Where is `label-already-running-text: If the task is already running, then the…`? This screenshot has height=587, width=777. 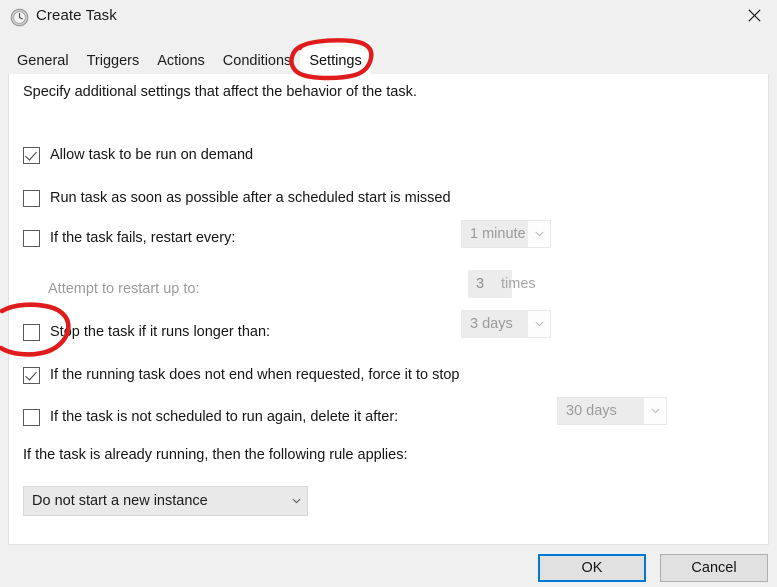 label-already-running-text: If the task is already running, then the… is located at coordinates (215, 455).